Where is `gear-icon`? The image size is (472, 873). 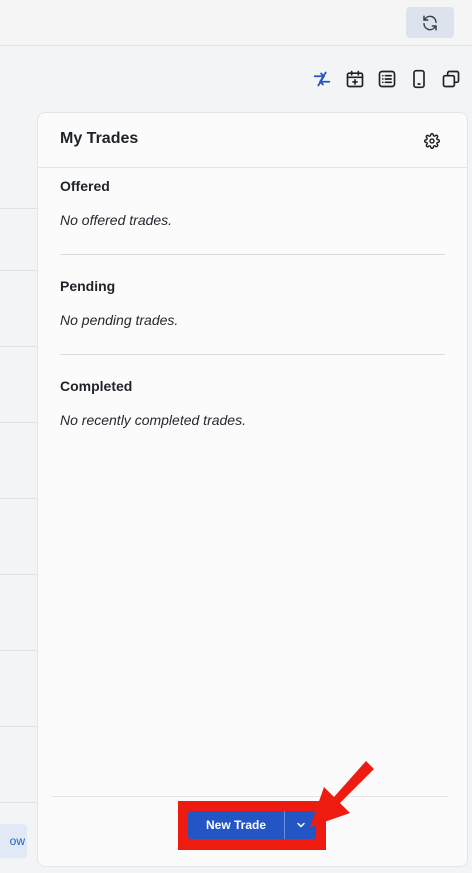
gear-icon is located at coordinates (432, 141).